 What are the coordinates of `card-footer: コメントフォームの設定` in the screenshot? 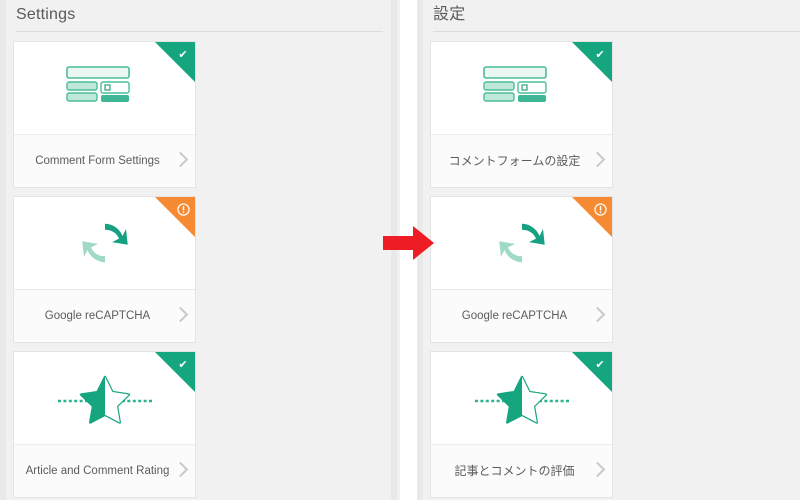 It's located at (521, 160).